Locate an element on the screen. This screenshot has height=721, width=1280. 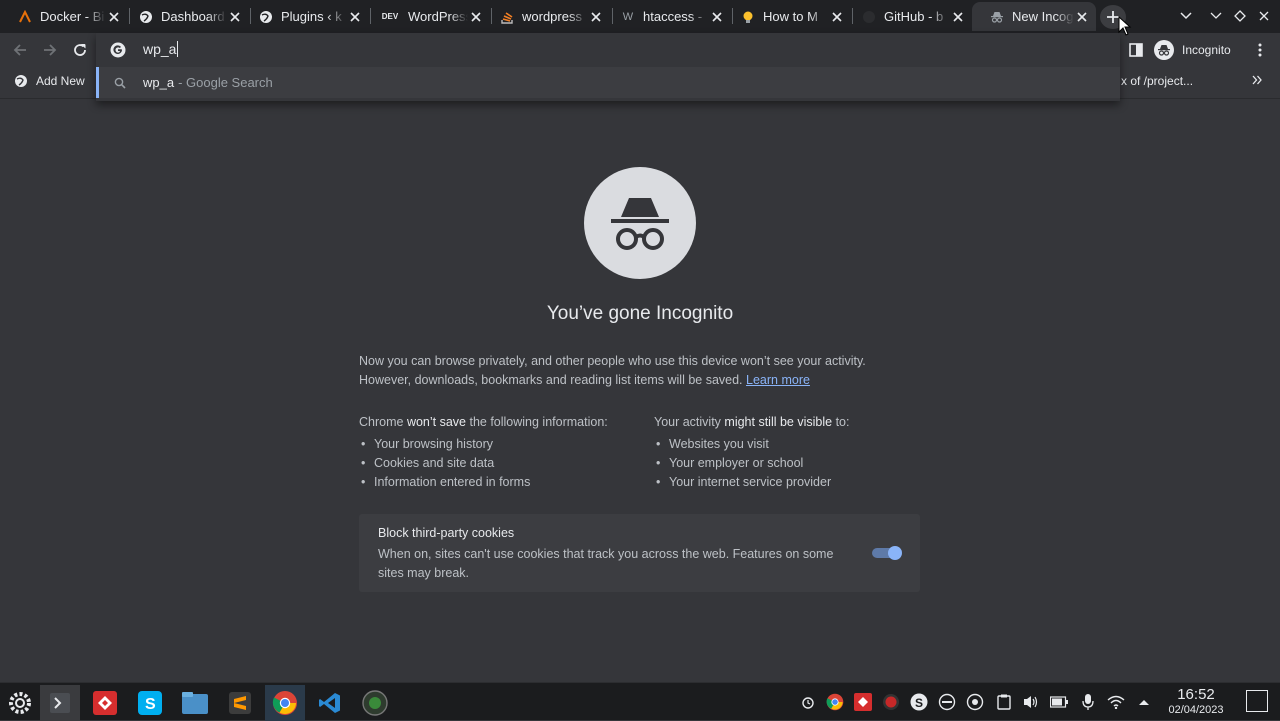
app-launcher-gear-icon is located at coordinates (20, 703).